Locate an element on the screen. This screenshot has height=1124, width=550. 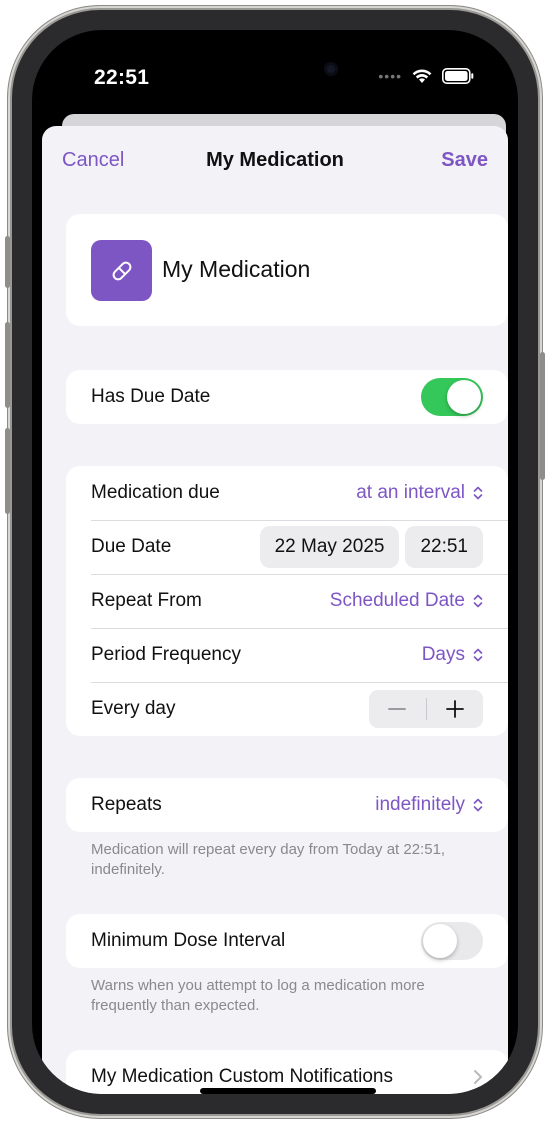
camera-icon is located at coordinates (331, 69).